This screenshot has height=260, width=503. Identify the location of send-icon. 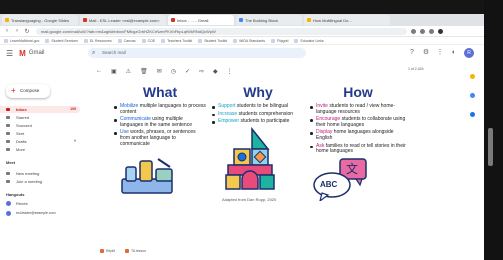
(8, 133).